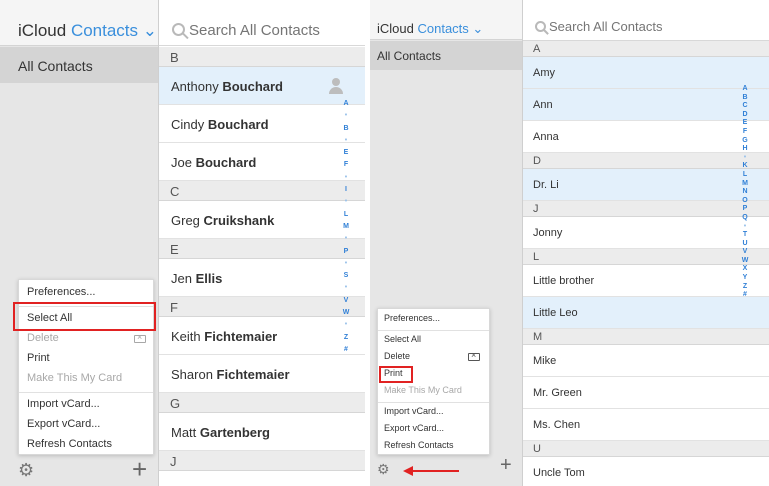 The width and height of the screenshot is (769, 486). Describe the element at coordinates (646, 185) in the screenshot. I see `contact-row: Dr. Li` at that location.